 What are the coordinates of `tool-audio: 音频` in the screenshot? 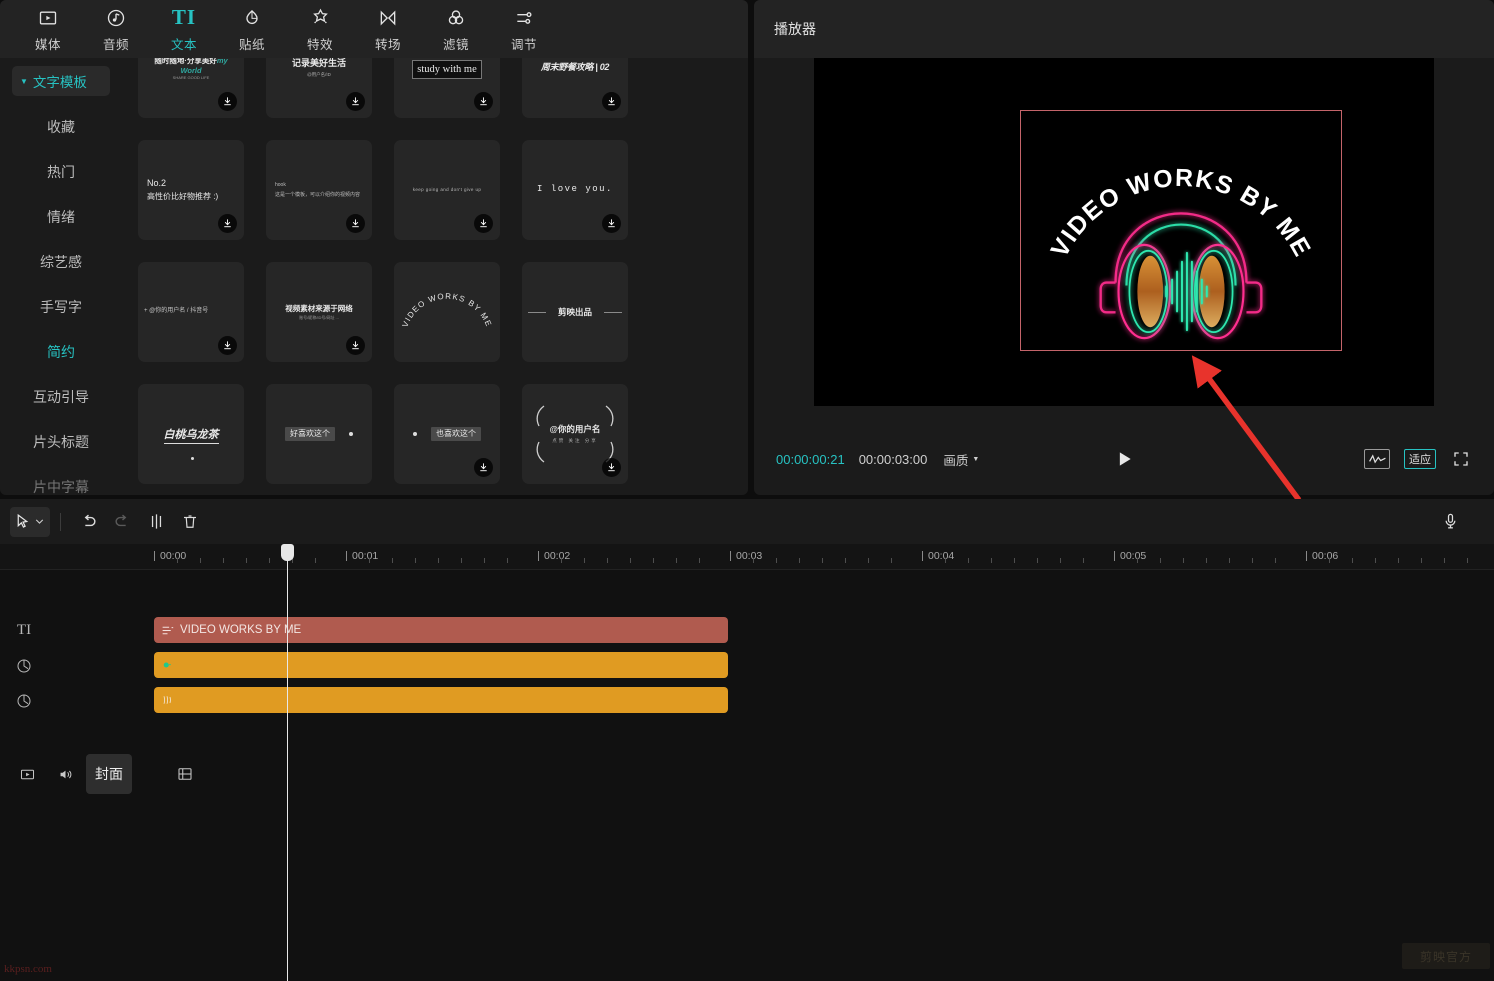 It's located at (116, 29).